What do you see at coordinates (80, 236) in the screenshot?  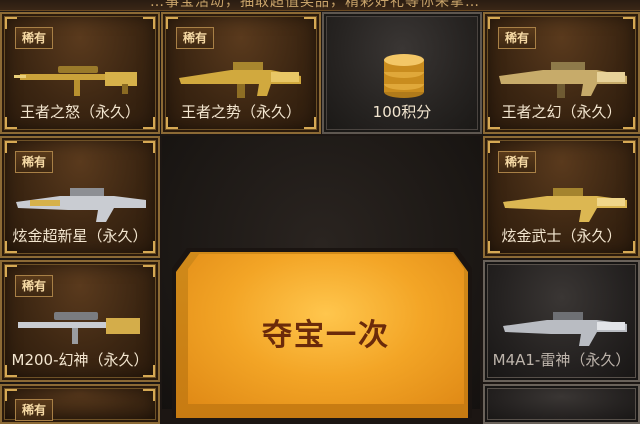 I see `slot-label: 炫金超新星（永久）` at bounding box center [80, 236].